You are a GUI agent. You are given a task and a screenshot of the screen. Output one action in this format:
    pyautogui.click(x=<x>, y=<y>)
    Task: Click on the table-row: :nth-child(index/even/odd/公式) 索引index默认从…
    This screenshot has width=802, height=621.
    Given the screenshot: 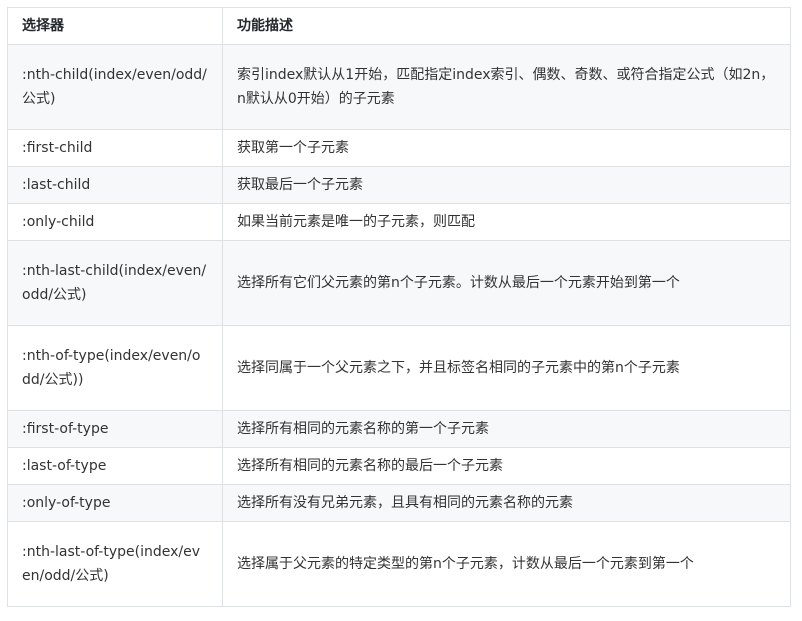 What is the action you would take?
    pyautogui.click(x=399, y=87)
    